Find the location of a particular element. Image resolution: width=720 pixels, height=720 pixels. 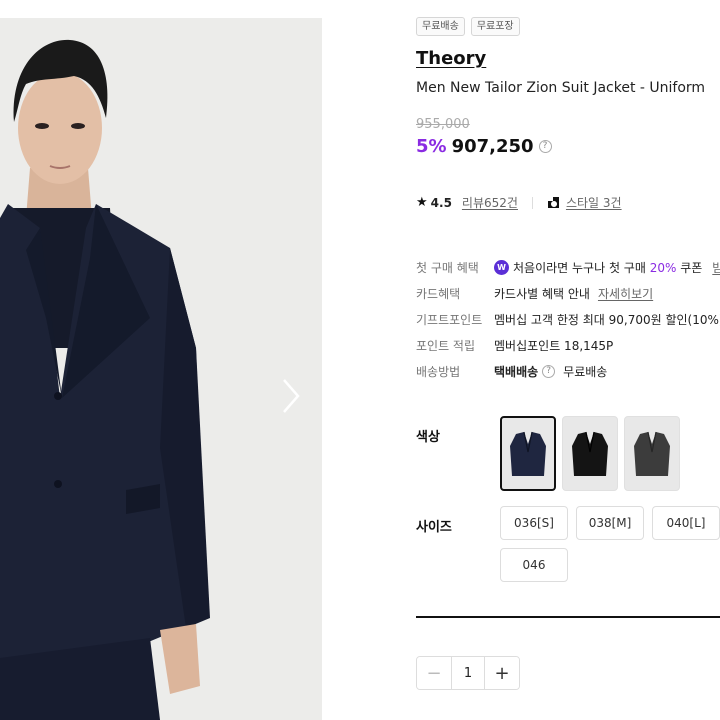

benefit-text: 멤버십포인트 18,145P is located at coordinates (554, 345).